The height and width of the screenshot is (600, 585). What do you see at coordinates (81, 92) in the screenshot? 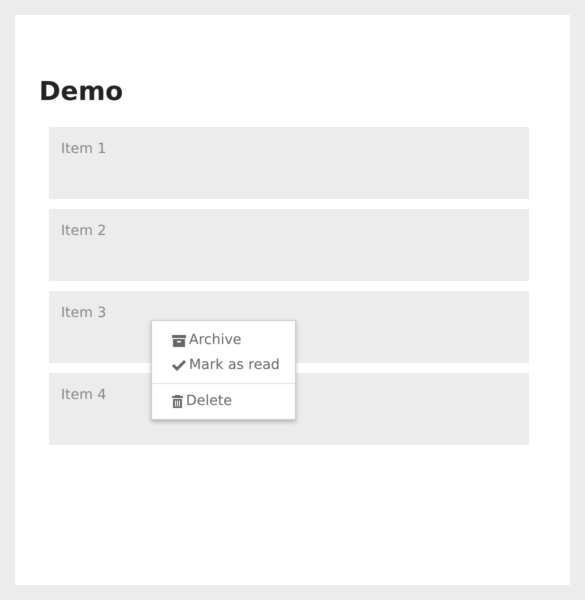
I see `page-title: Demo` at bounding box center [81, 92].